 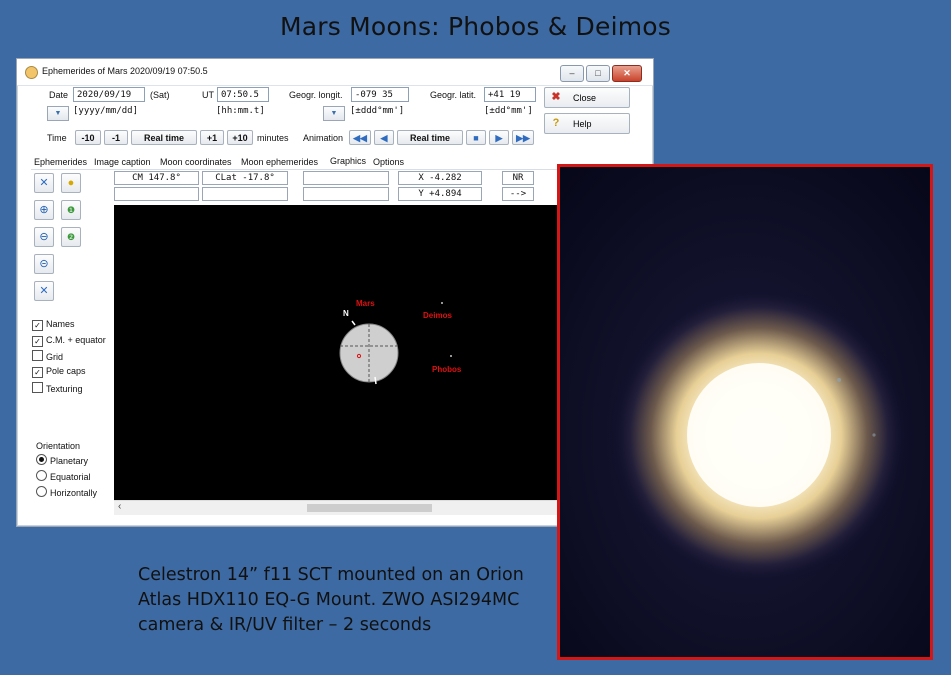 What do you see at coordinates (447, 369) in the screenshot?
I see `phobos-label: Phobos` at bounding box center [447, 369].